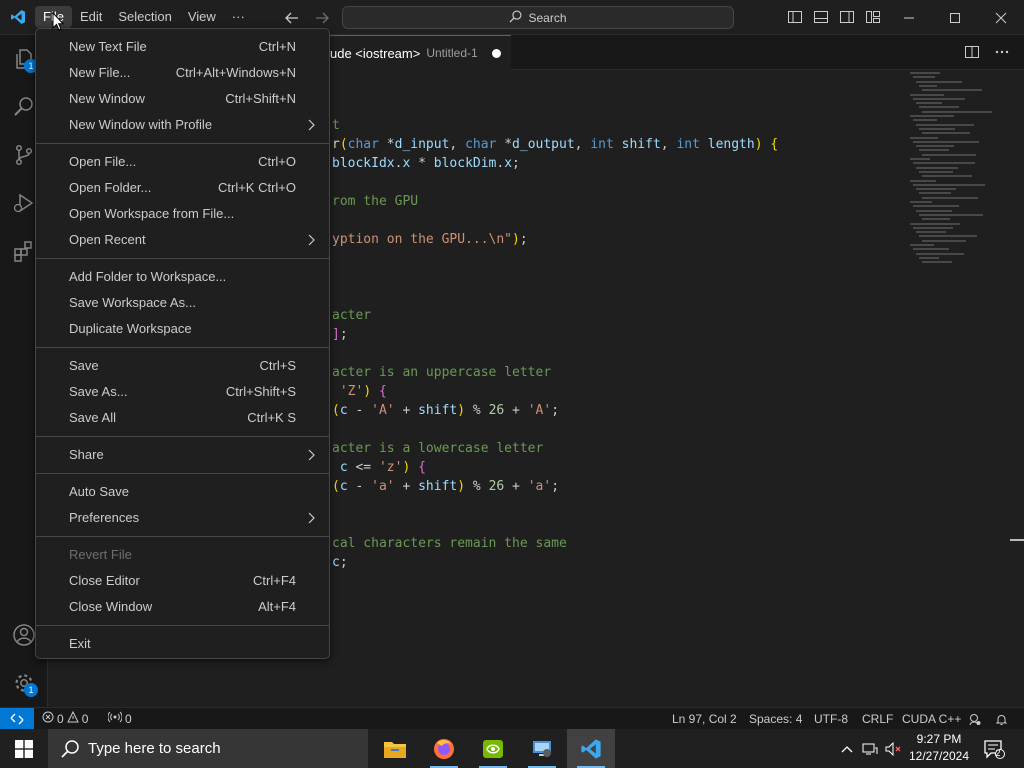 The image size is (1024, 768). I want to click on file-menu-item-open-recent: Open Recent, so click(182, 240).